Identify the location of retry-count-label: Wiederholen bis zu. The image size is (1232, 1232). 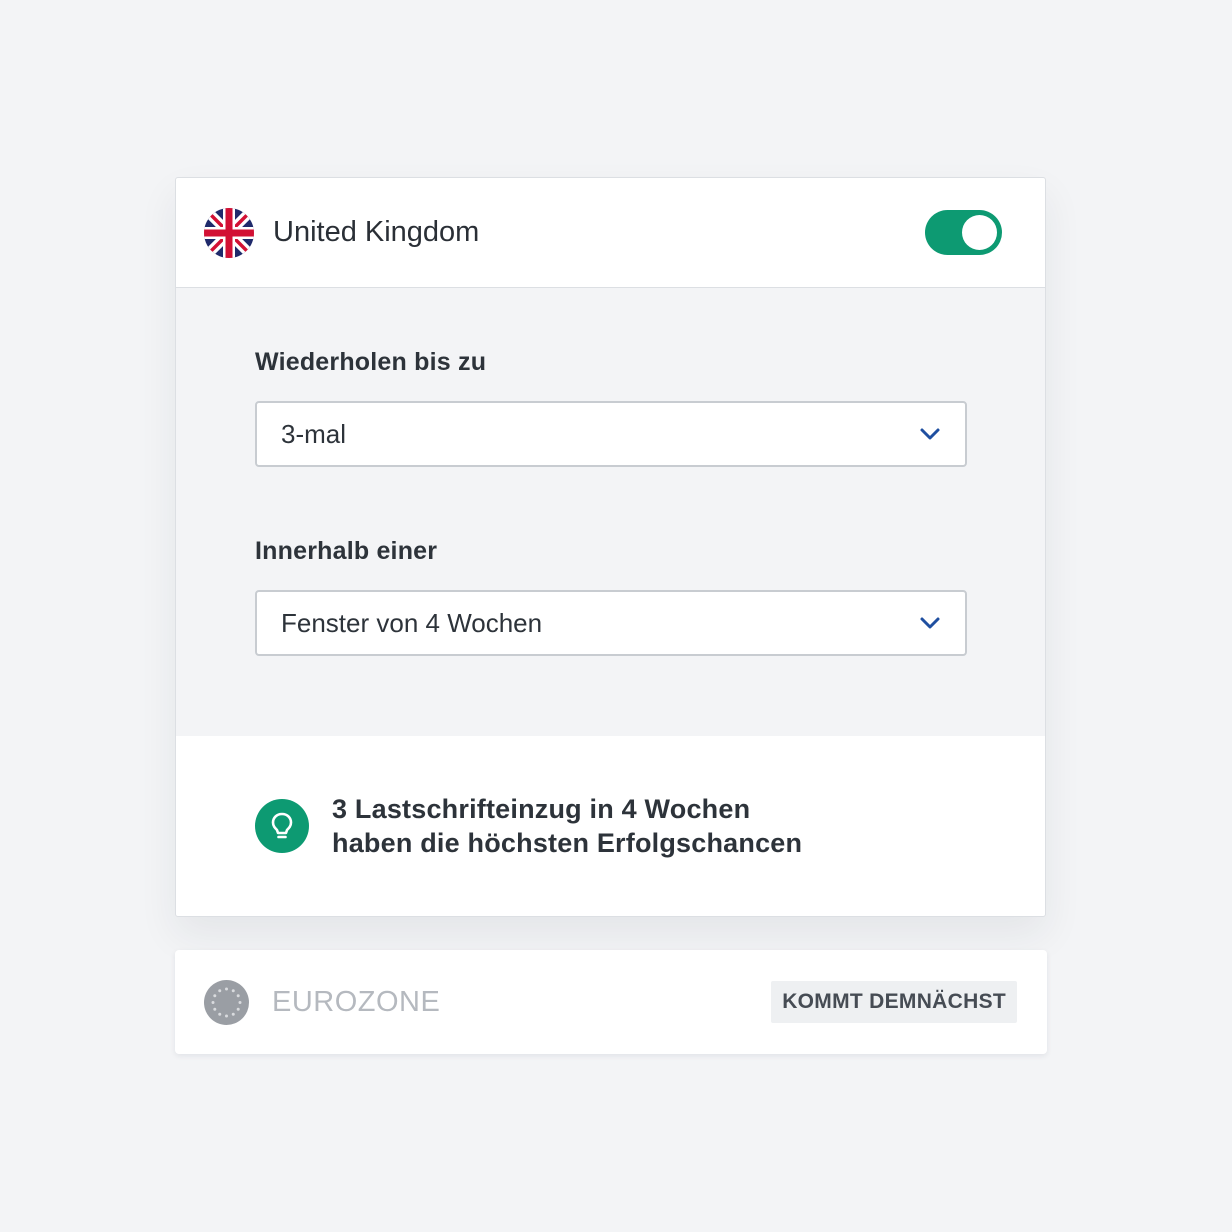
(371, 362).